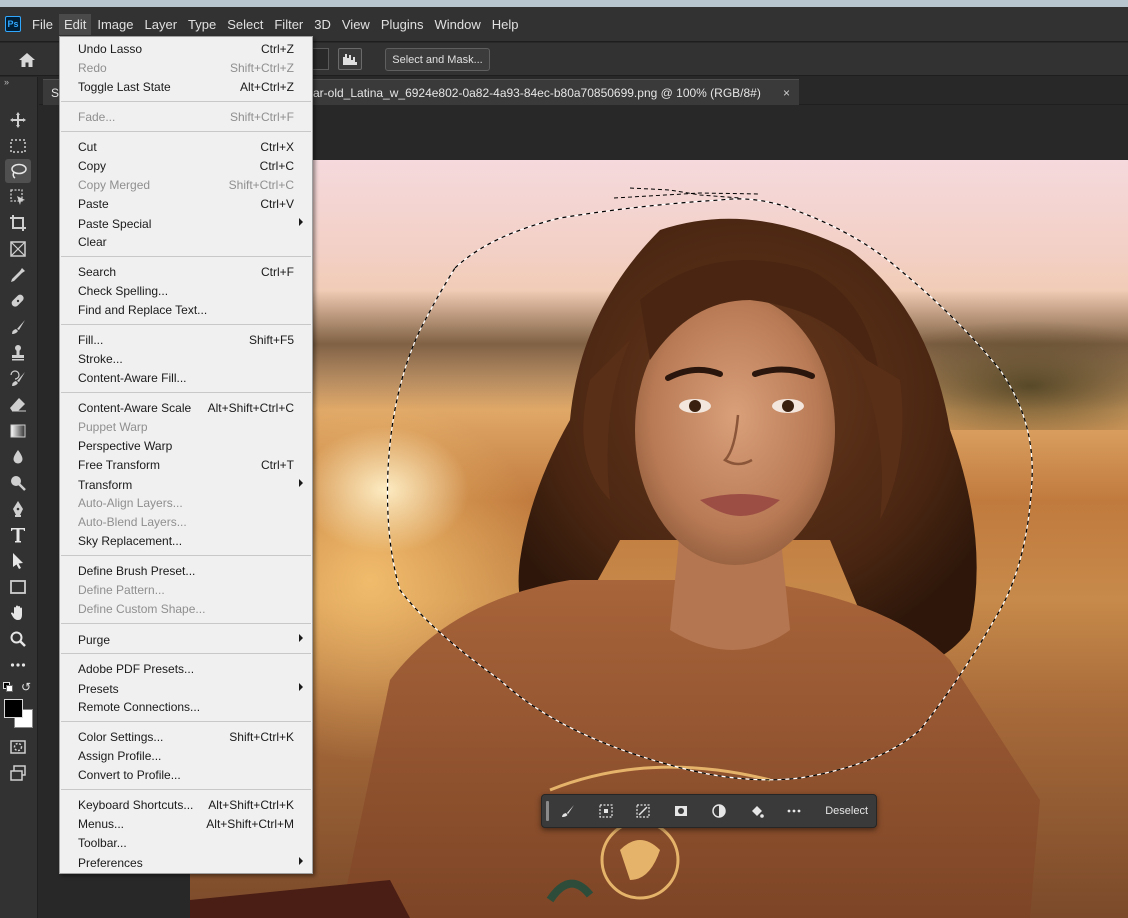  What do you see at coordinates (98, 689) in the screenshot?
I see `menu-item-label: Presets` at bounding box center [98, 689].